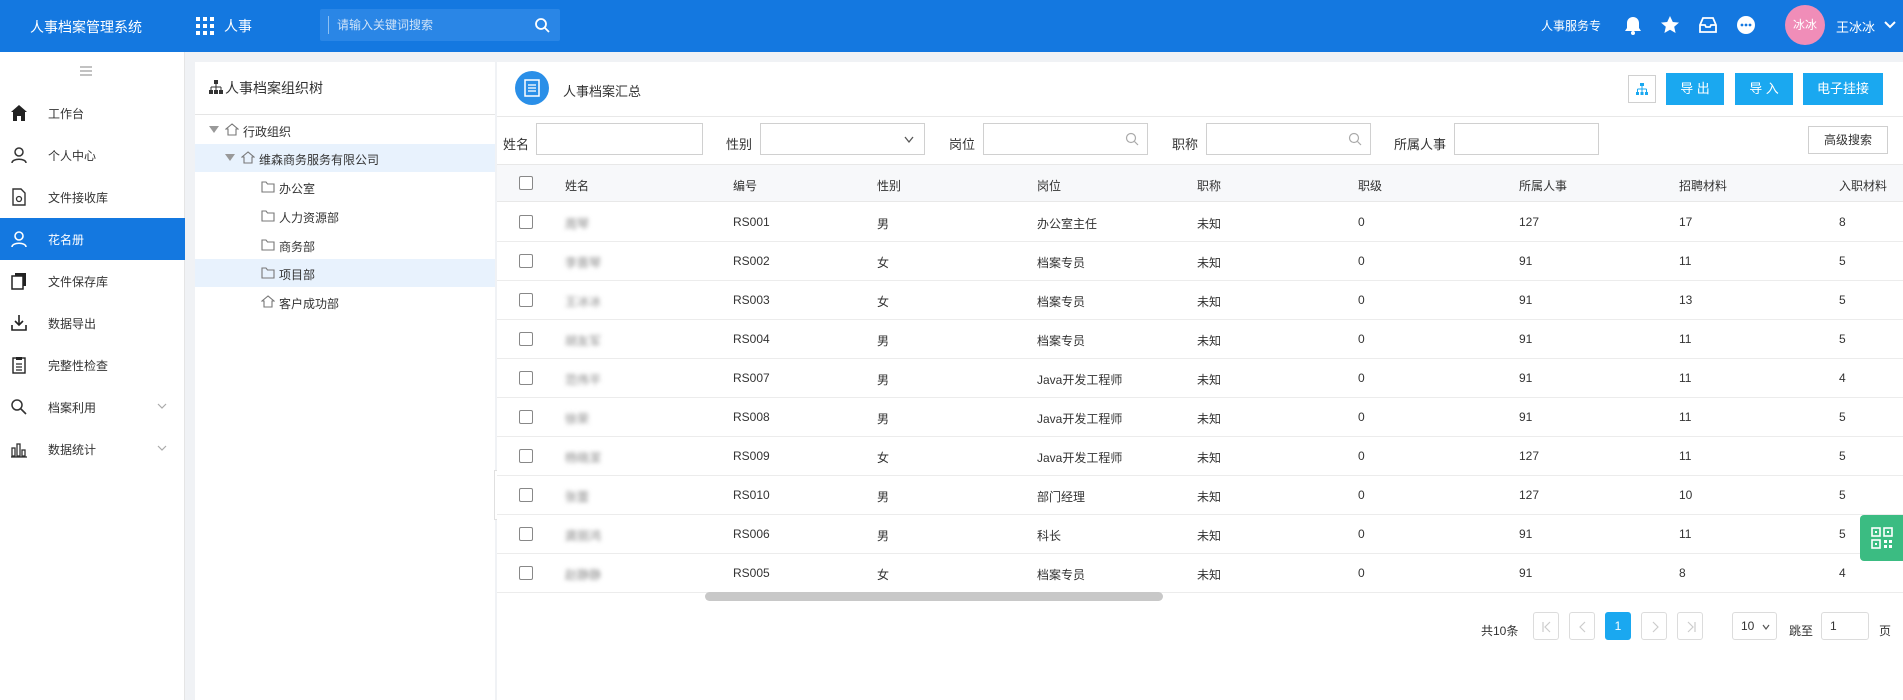 The width and height of the screenshot is (1903, 700). What do you see at coordinates (92, 449) in the screenshot?
I see `sidebar-item-data-stats: 数据统计` at bounding box center [92, 449].